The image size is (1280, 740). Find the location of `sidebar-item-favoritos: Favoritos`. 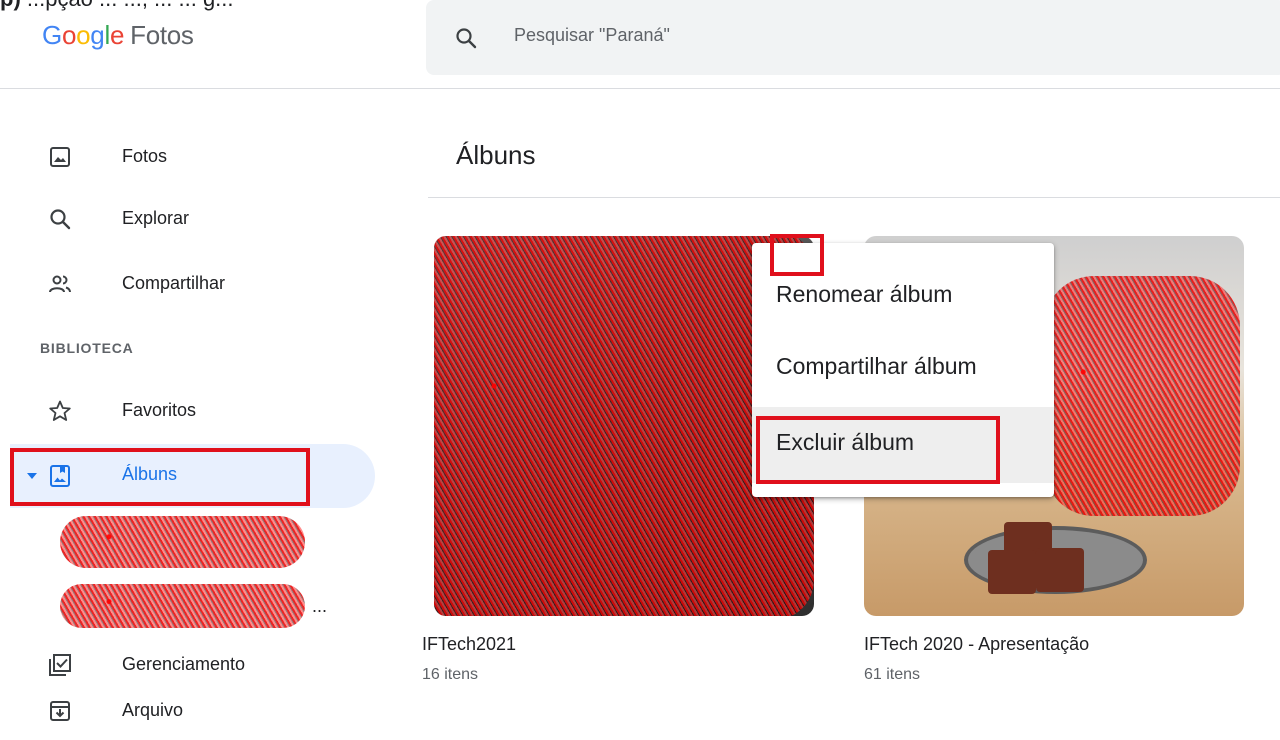

sidebar-item-favoritos: Favoritos is located at coordinates (190, 411).